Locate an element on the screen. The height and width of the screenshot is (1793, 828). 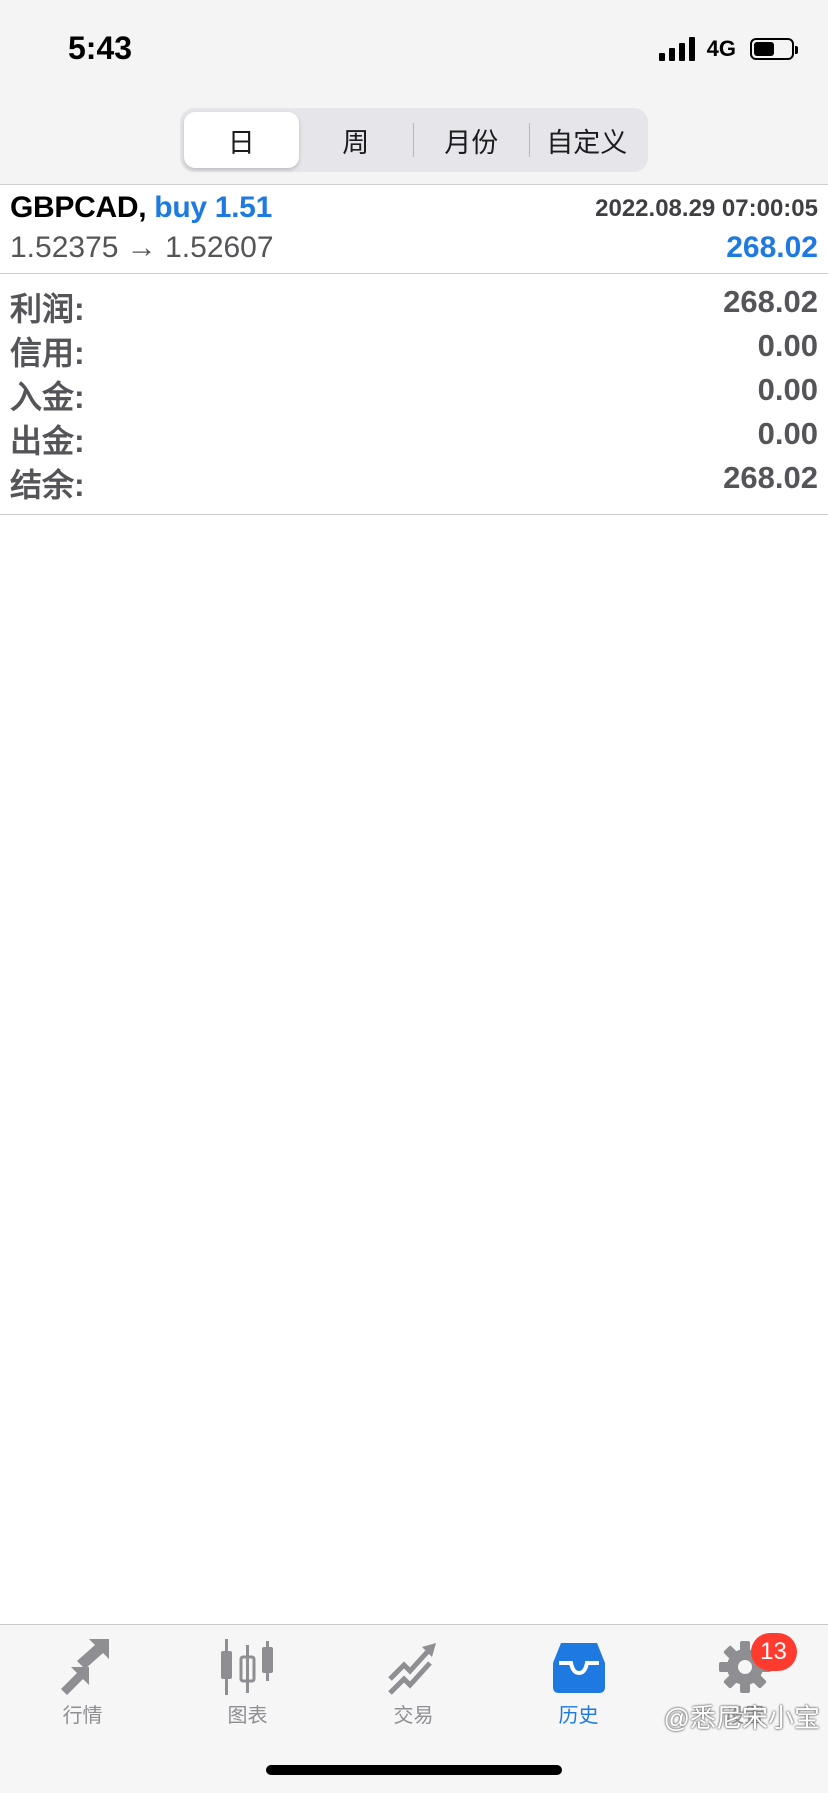
summary-row-balance: 结余: 268.02 is located at coordinates (414, 480).